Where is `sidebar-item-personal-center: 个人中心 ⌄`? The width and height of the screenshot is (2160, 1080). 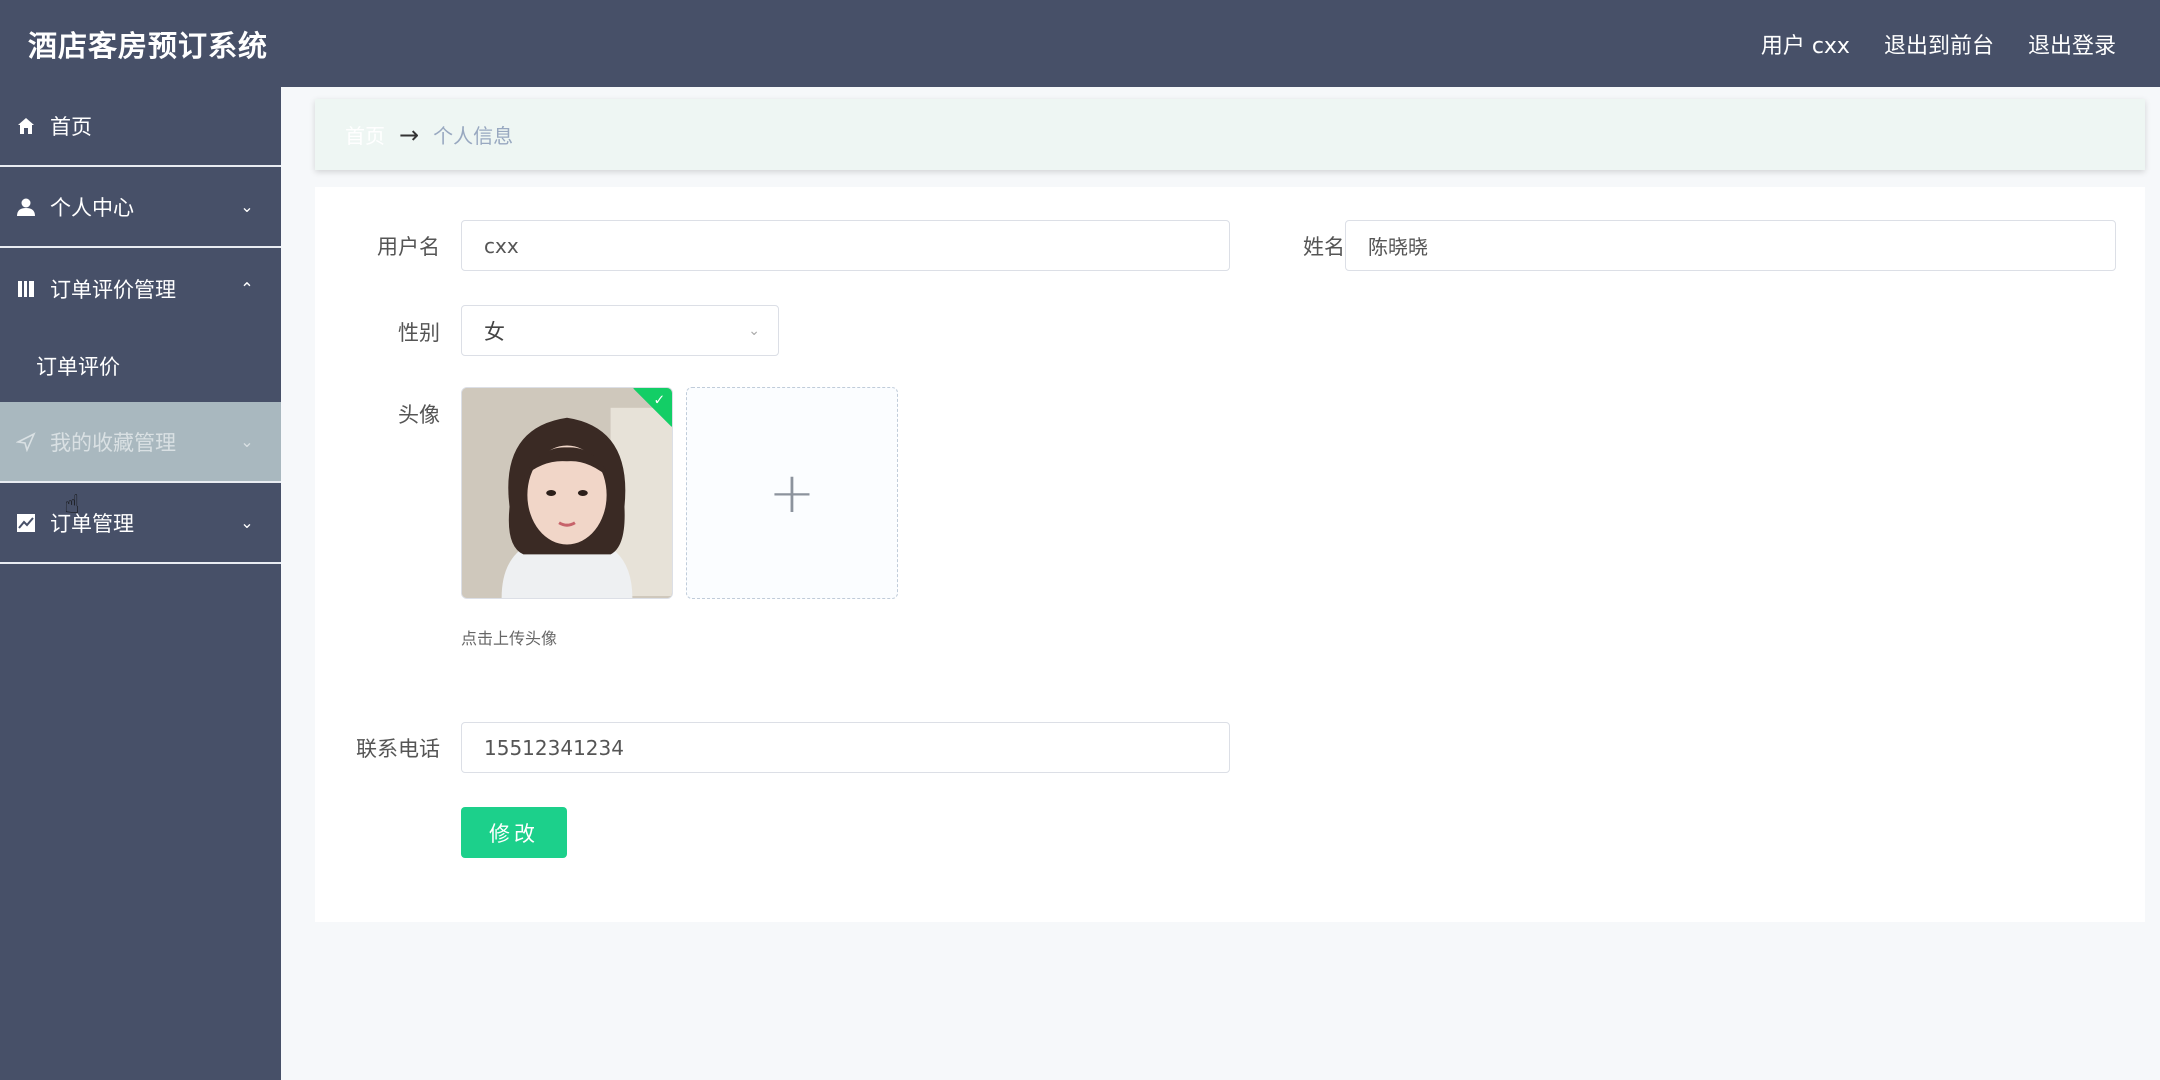 sidebar-item-personal-center: 个人中心 ⌄ is located at coordinates (140, 207).